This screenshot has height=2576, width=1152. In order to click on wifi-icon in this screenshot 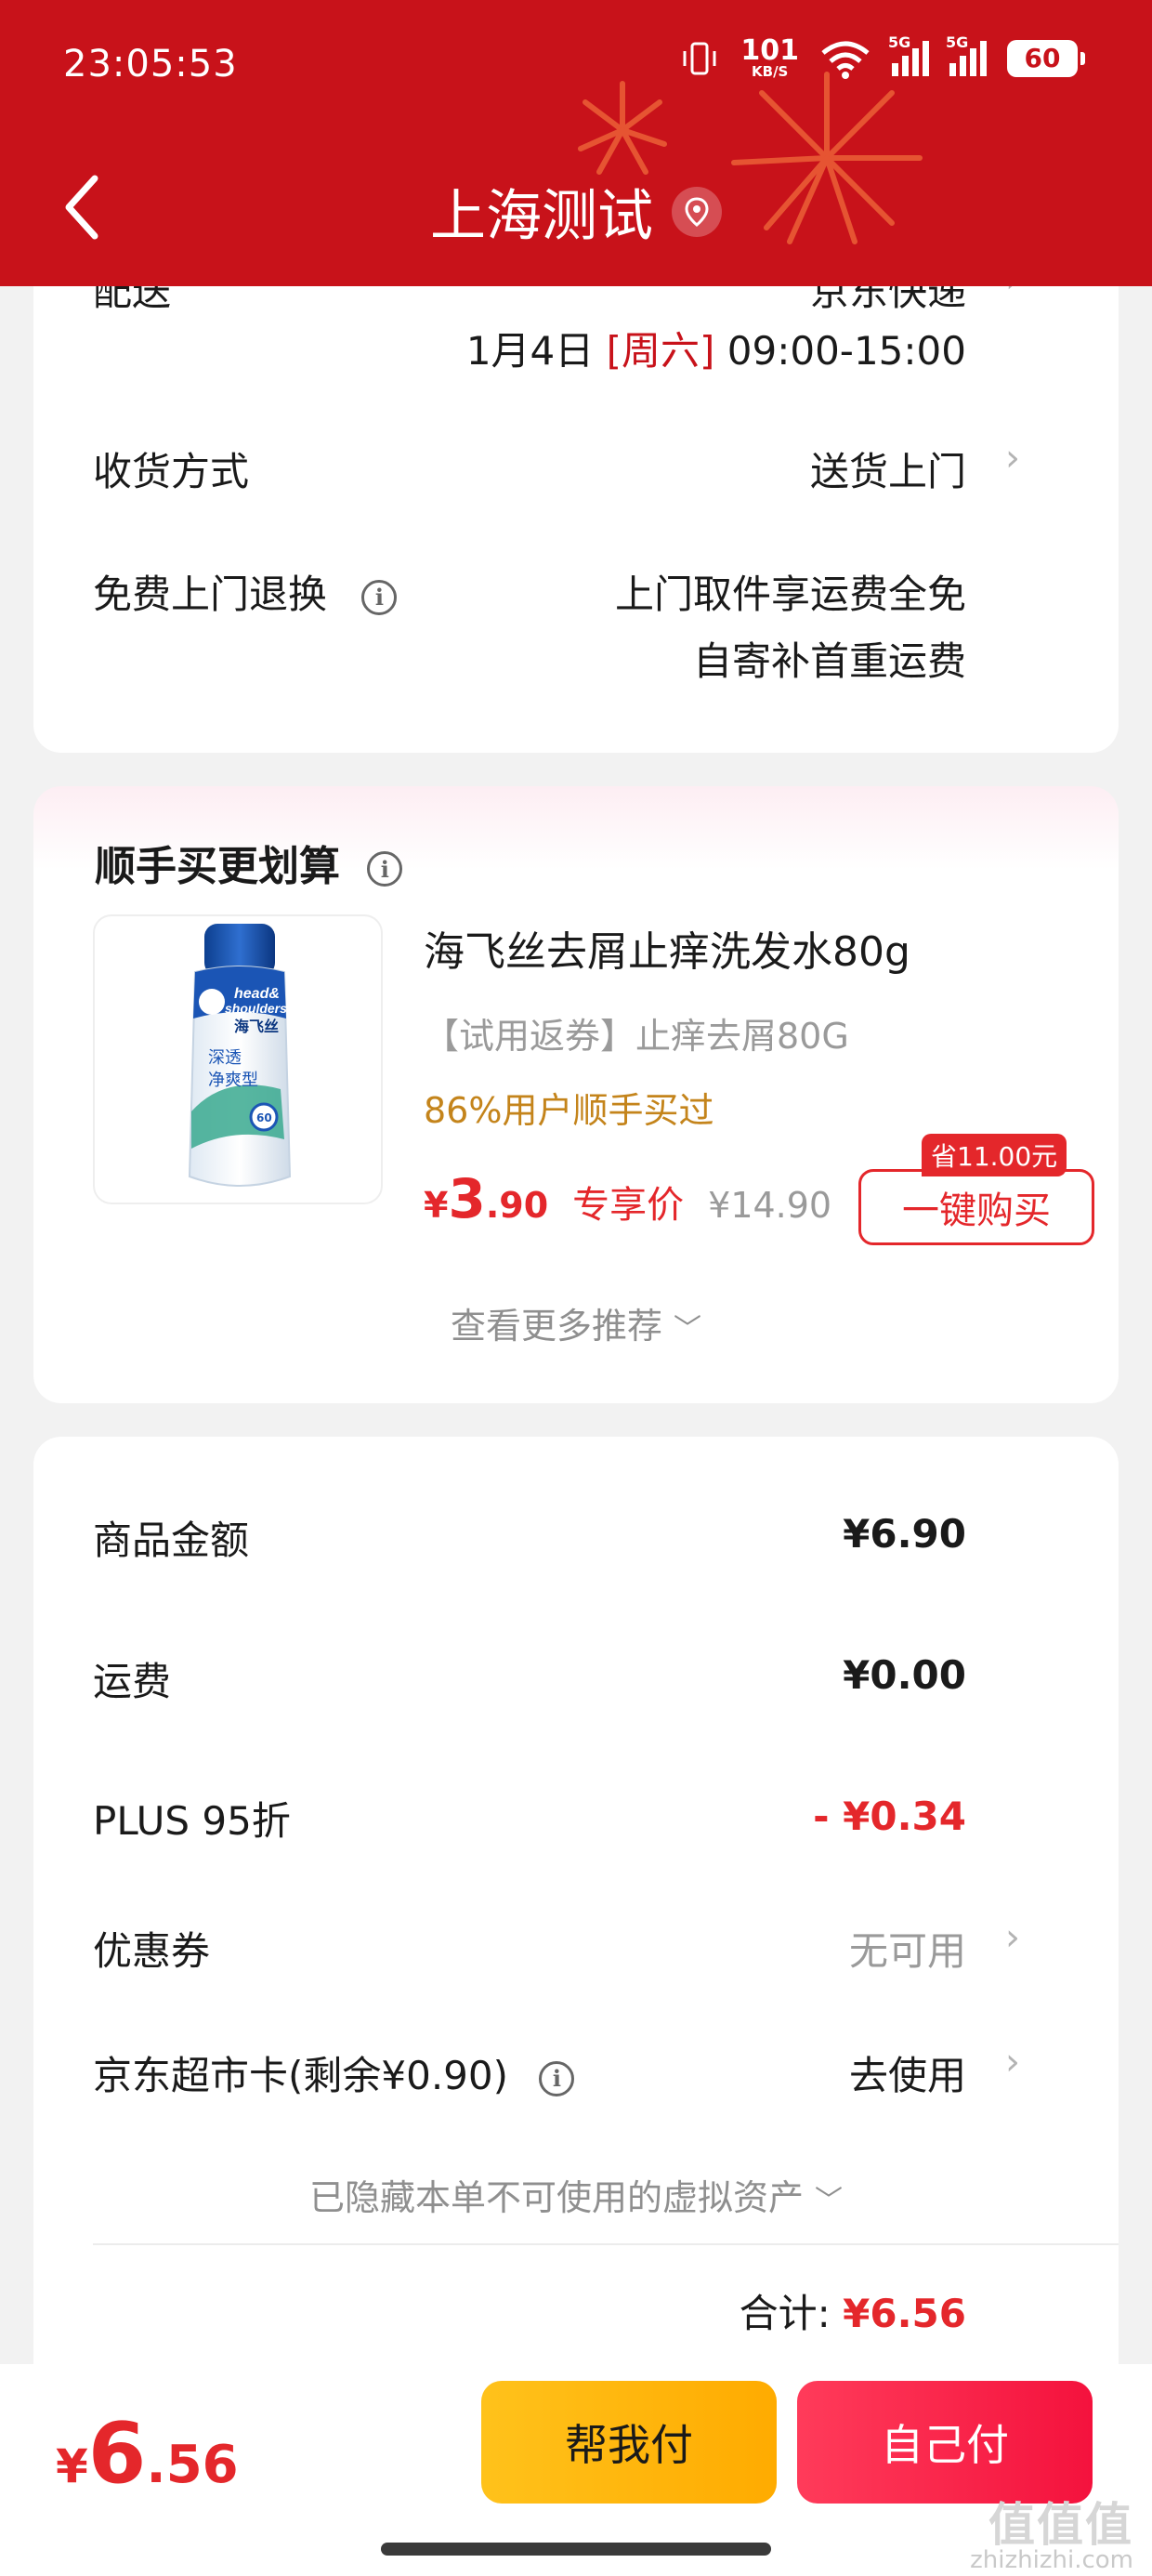, I will do `click(845, 60)`.